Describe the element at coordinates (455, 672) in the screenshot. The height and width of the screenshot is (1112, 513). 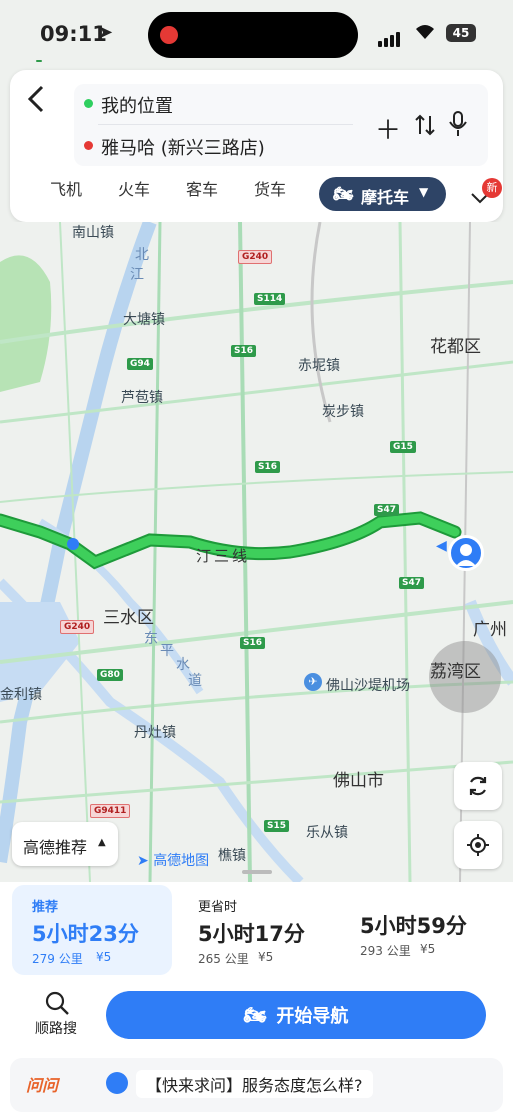
I see `map-label: 荔湾区` at that location.